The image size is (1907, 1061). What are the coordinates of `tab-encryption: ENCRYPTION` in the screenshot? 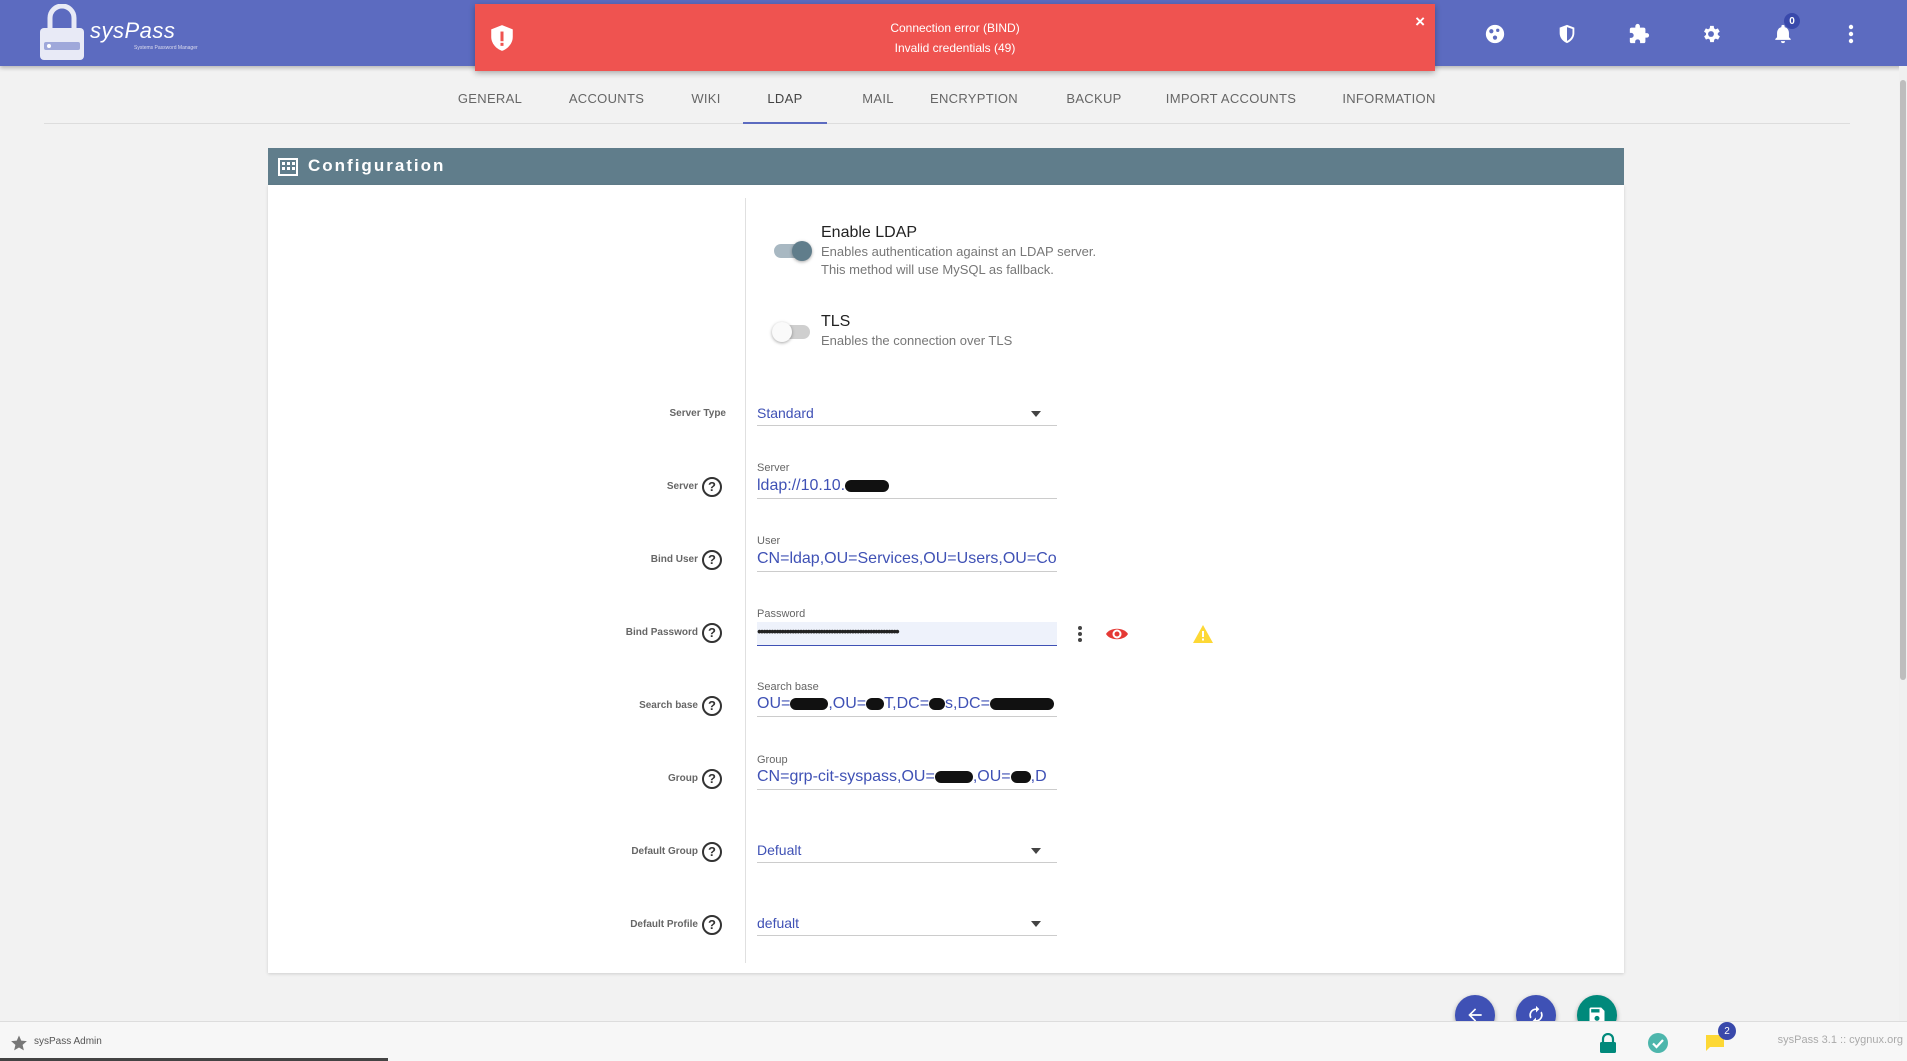 It's located at (974, 100).